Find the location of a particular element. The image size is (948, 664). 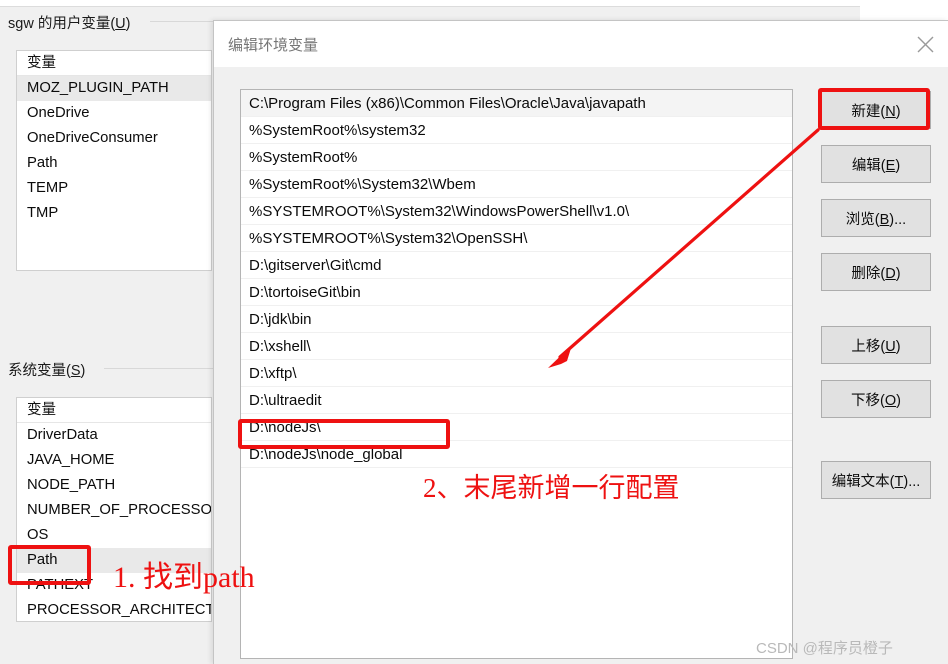

user-variable-row: TEMP is located at coordinates (114, 188).